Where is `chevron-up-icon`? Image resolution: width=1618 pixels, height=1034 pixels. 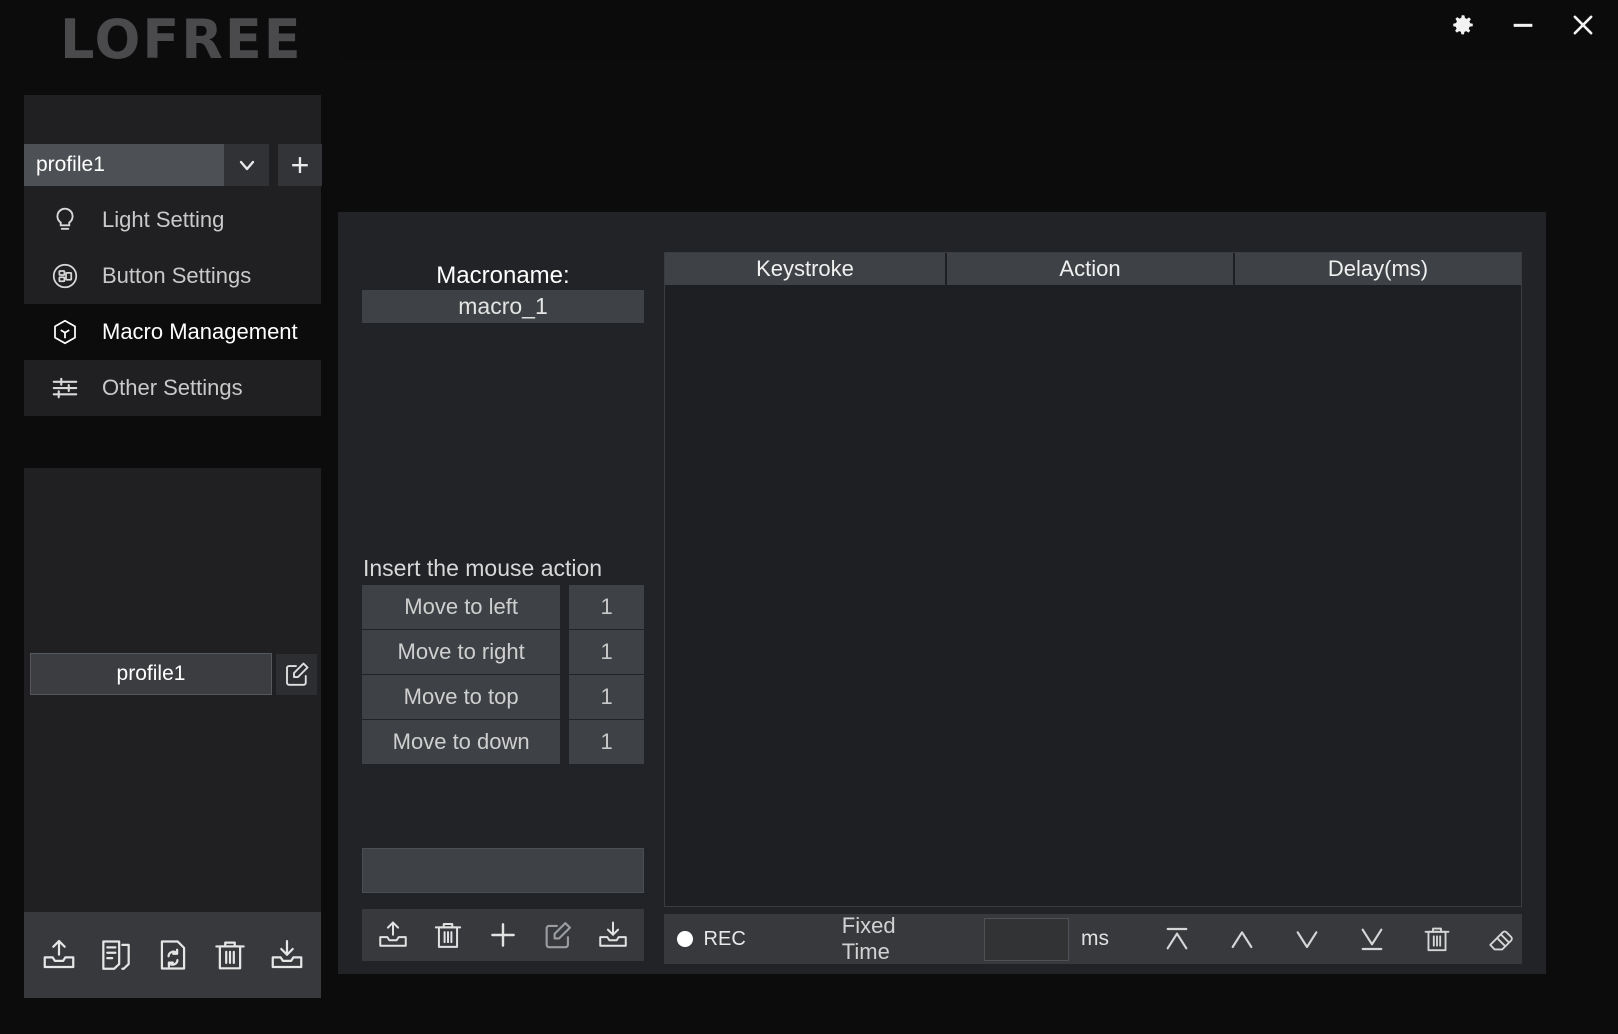 chevron-up-icon is located at coordinates (1242, 940).